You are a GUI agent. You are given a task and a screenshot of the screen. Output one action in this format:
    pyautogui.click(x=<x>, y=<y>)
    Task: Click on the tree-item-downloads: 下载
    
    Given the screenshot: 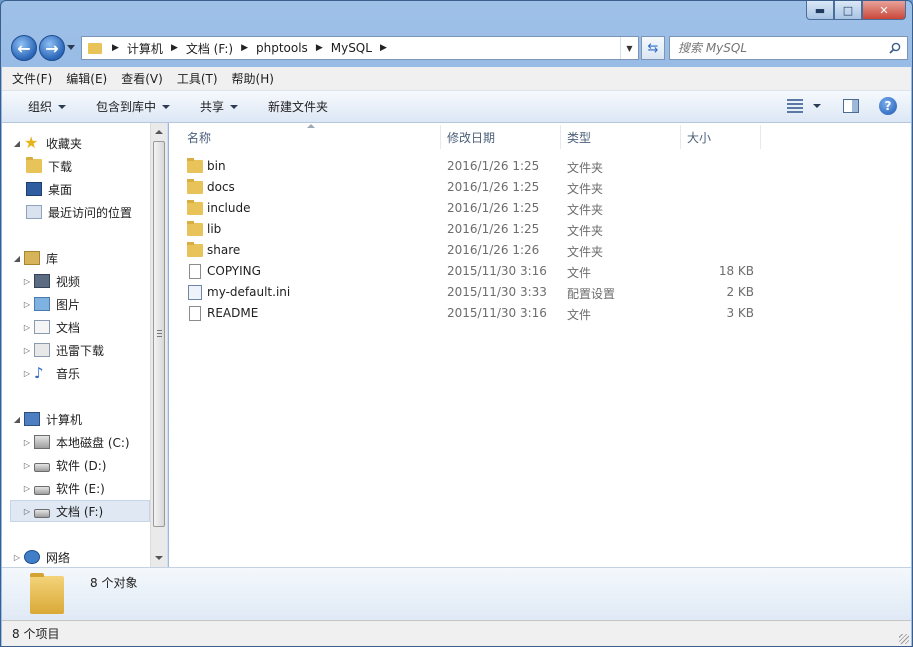 What is the action you would take?
    pyautogui.click(x=49, y=166)
    